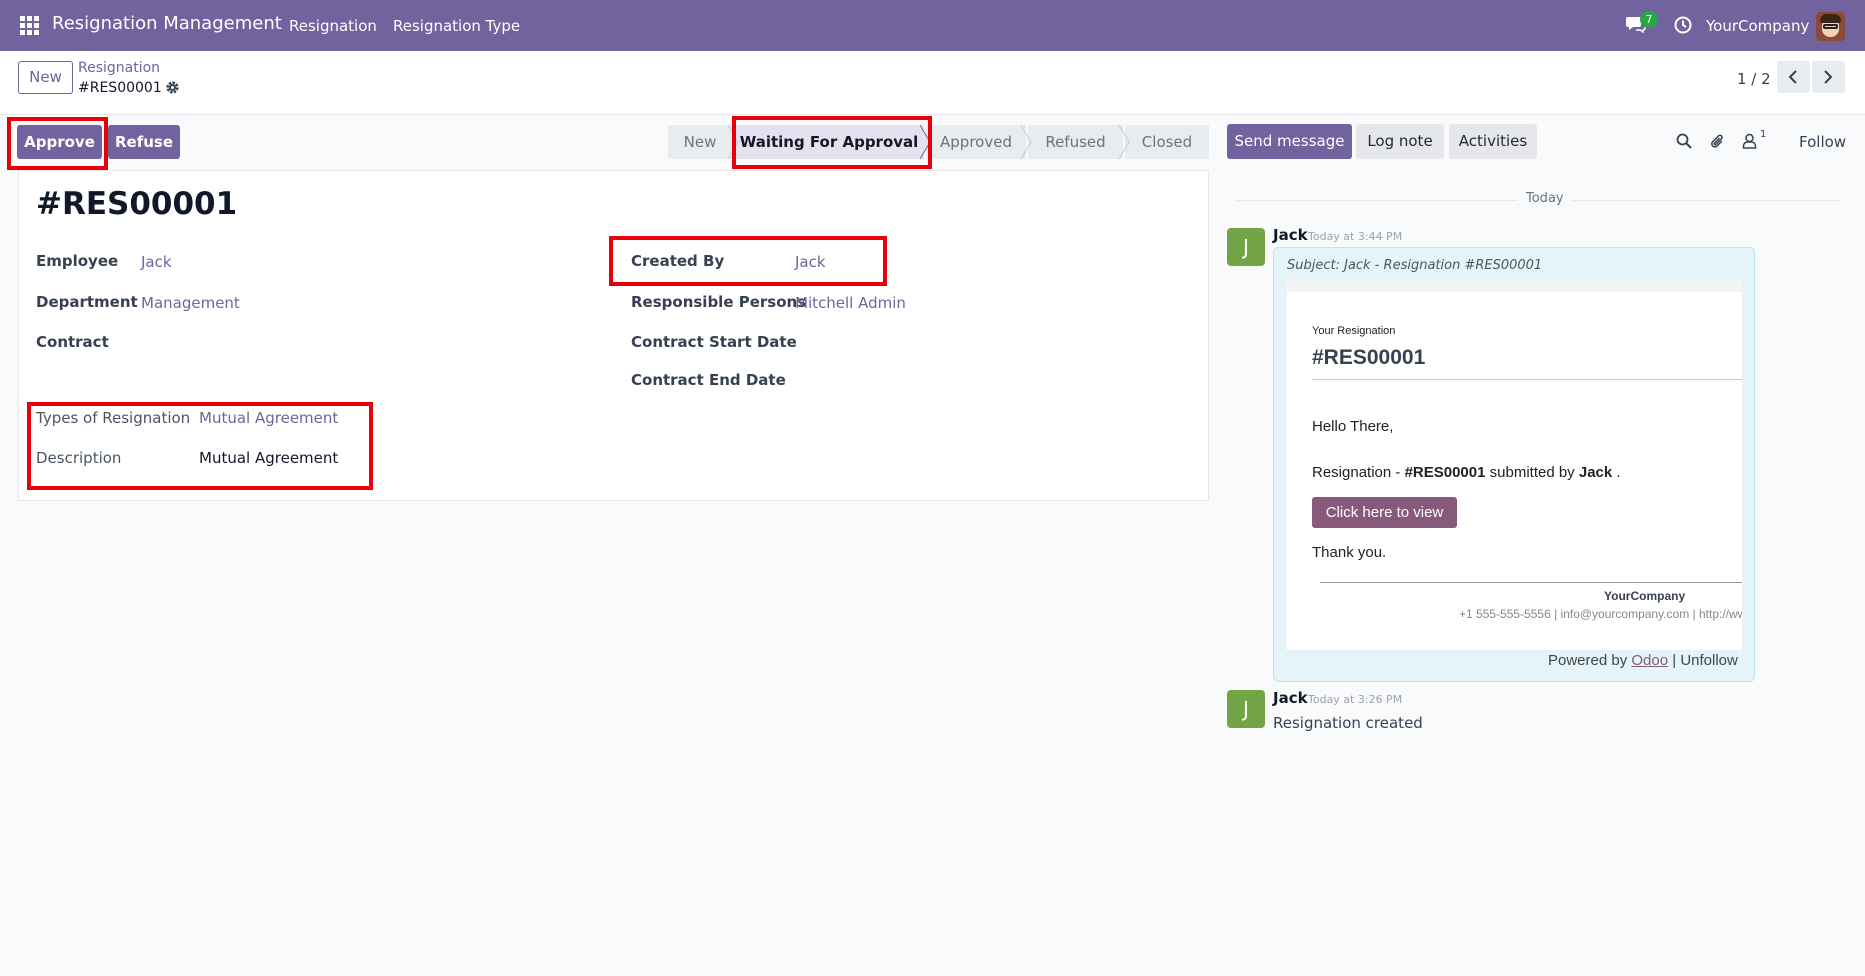 The width and height of the screenshot is (1865, 976). I want to click on email-divider, so click(1527, 379).